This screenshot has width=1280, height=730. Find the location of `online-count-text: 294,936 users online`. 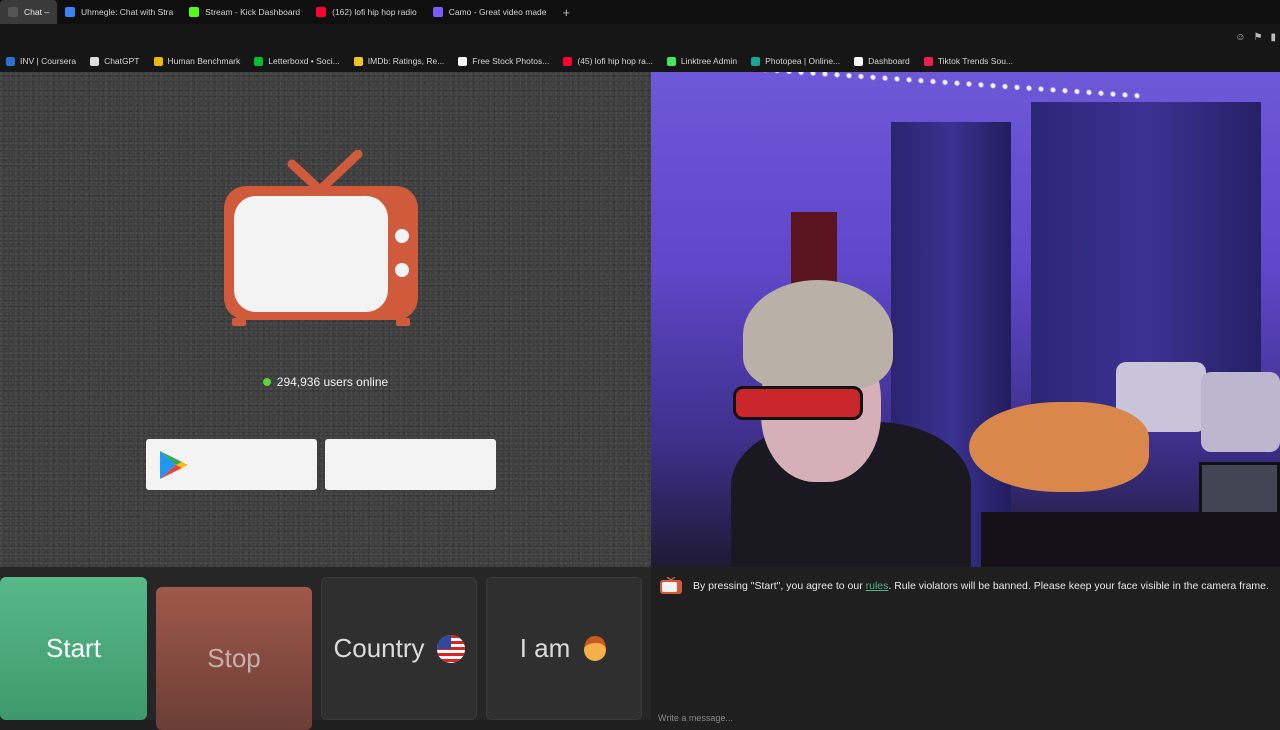

online-count-text: 294,936 users online is located at coordinates (332, 382).